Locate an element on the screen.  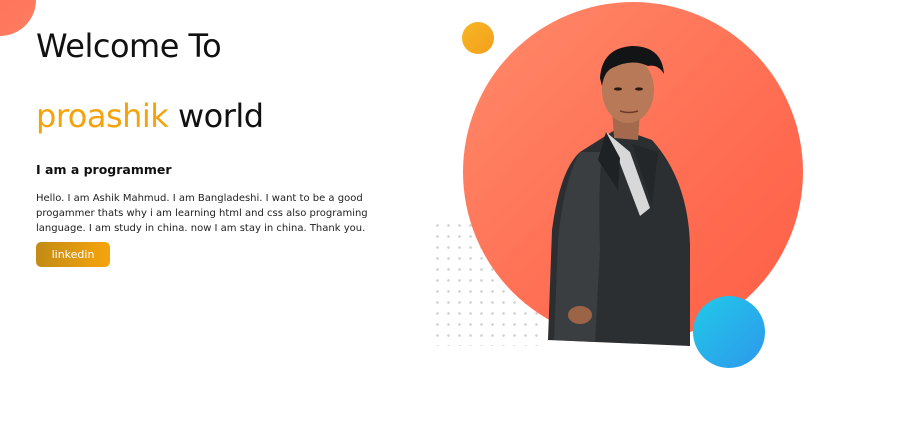
blue-accent-circle is located at coordinates (729, 332).